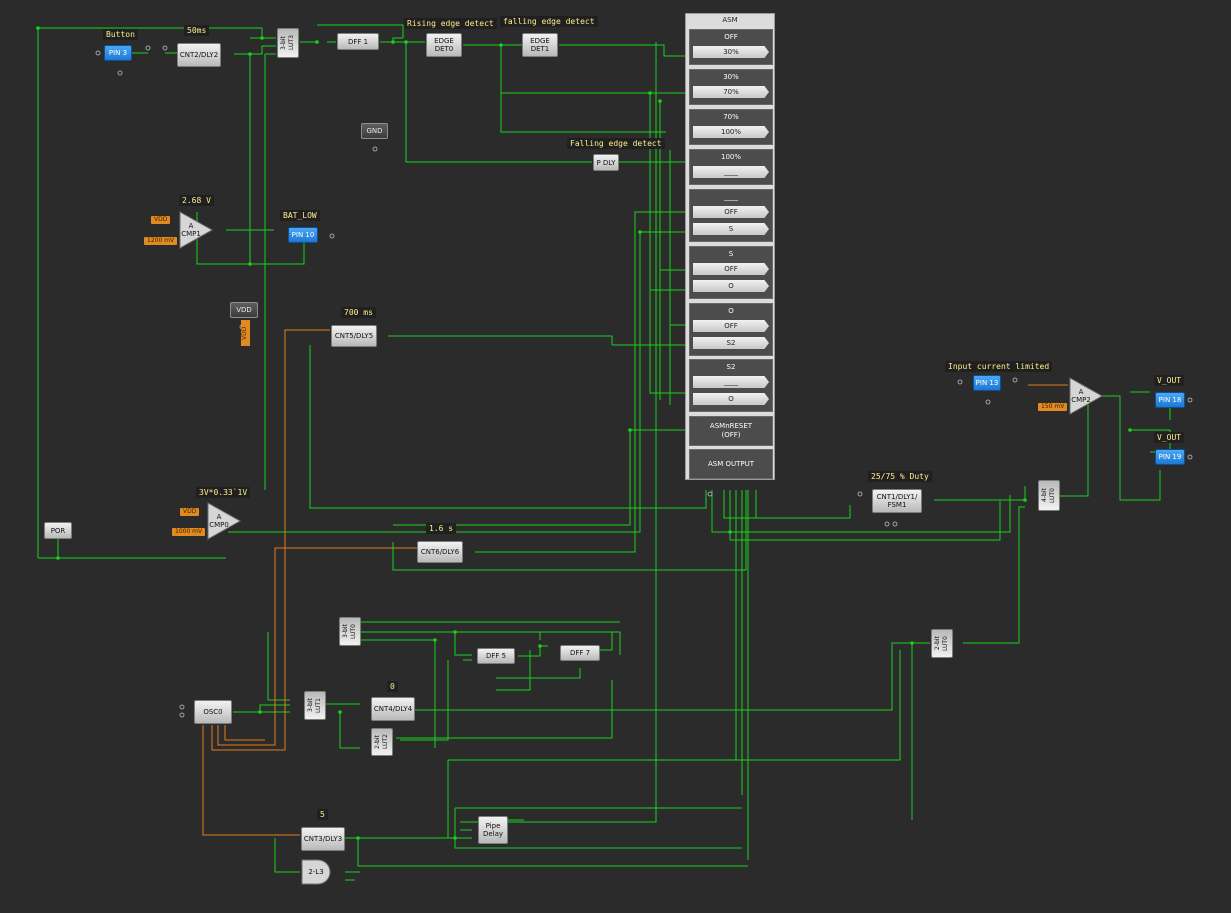 This screenshot has width=1231, height=913. I want to click on asm-transition: 100%, so click(731, 132).